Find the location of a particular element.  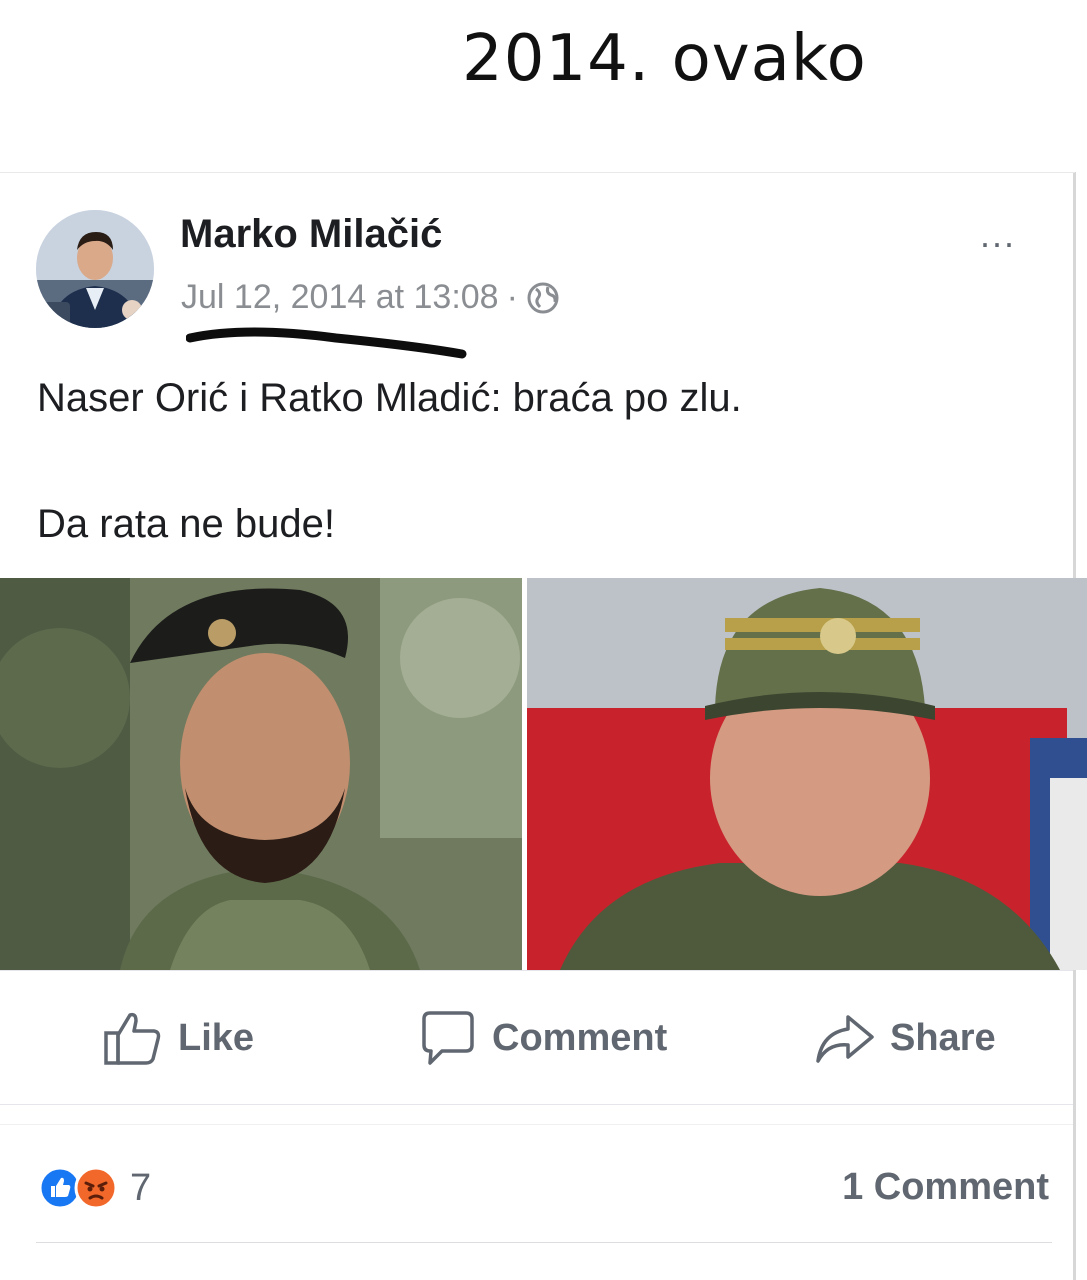

post-text-line-1: Naser Orić i Ratko Mladić: braća po zlu. is located at coordinates (389, 398).